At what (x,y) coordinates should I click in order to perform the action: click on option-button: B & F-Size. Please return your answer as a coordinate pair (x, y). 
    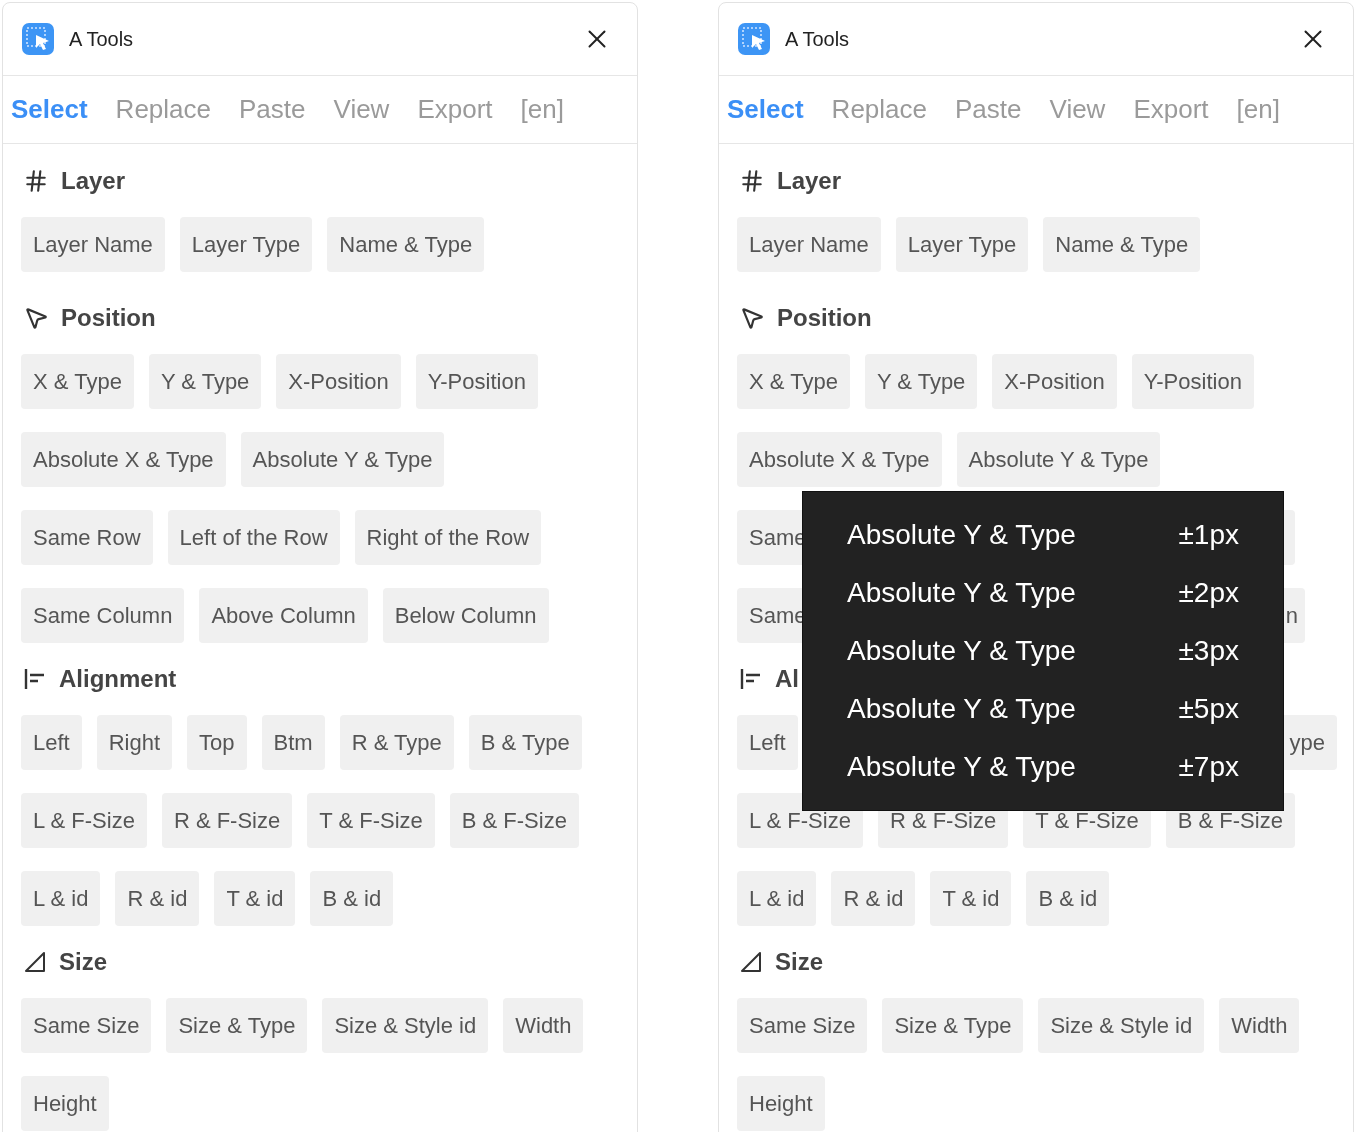
    Looking at the image, I should click on (514, 820).